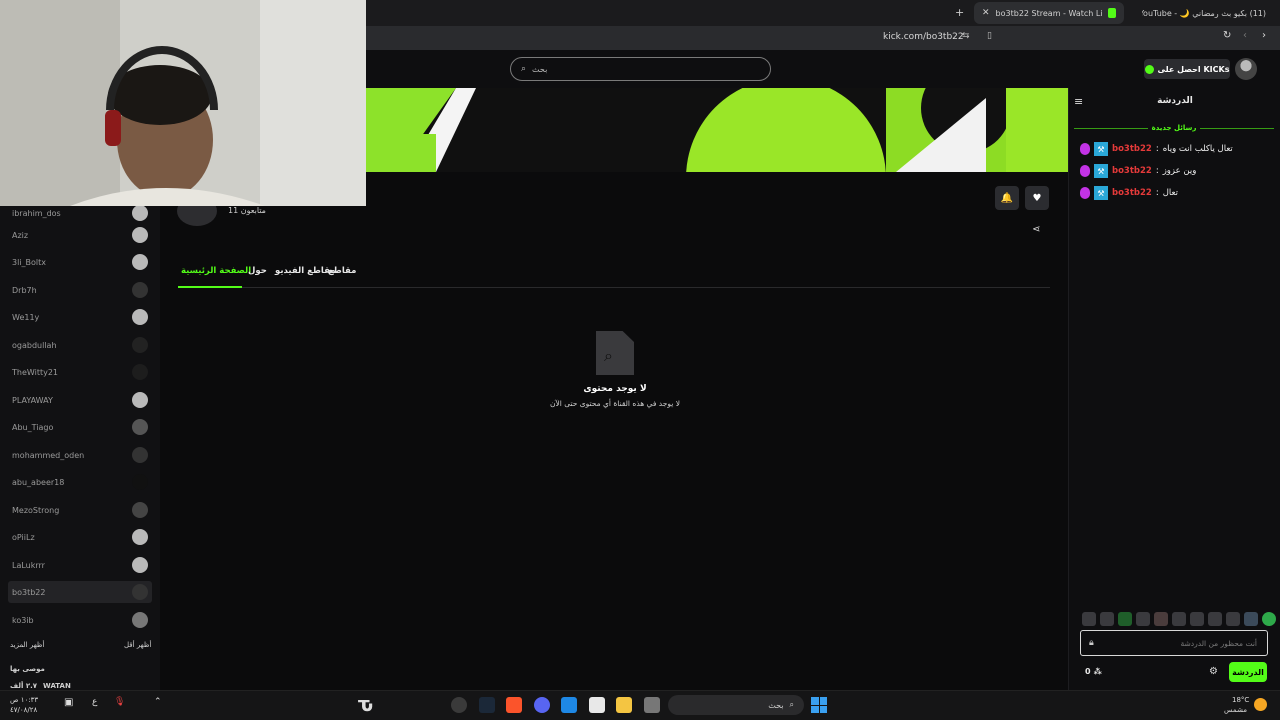  Describe the element at coordinates (27, 645) in the screenshot. I see `show-more-link: أظهر المزيد` at that location.